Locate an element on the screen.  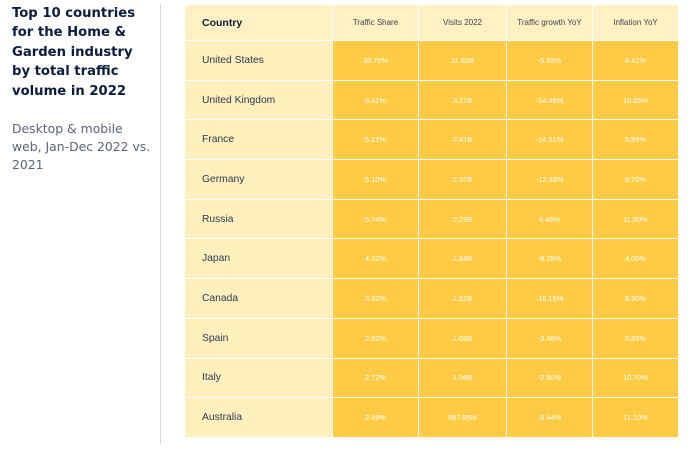
visits-2022-cell: 11.92B is located at coordinates (462, 60).